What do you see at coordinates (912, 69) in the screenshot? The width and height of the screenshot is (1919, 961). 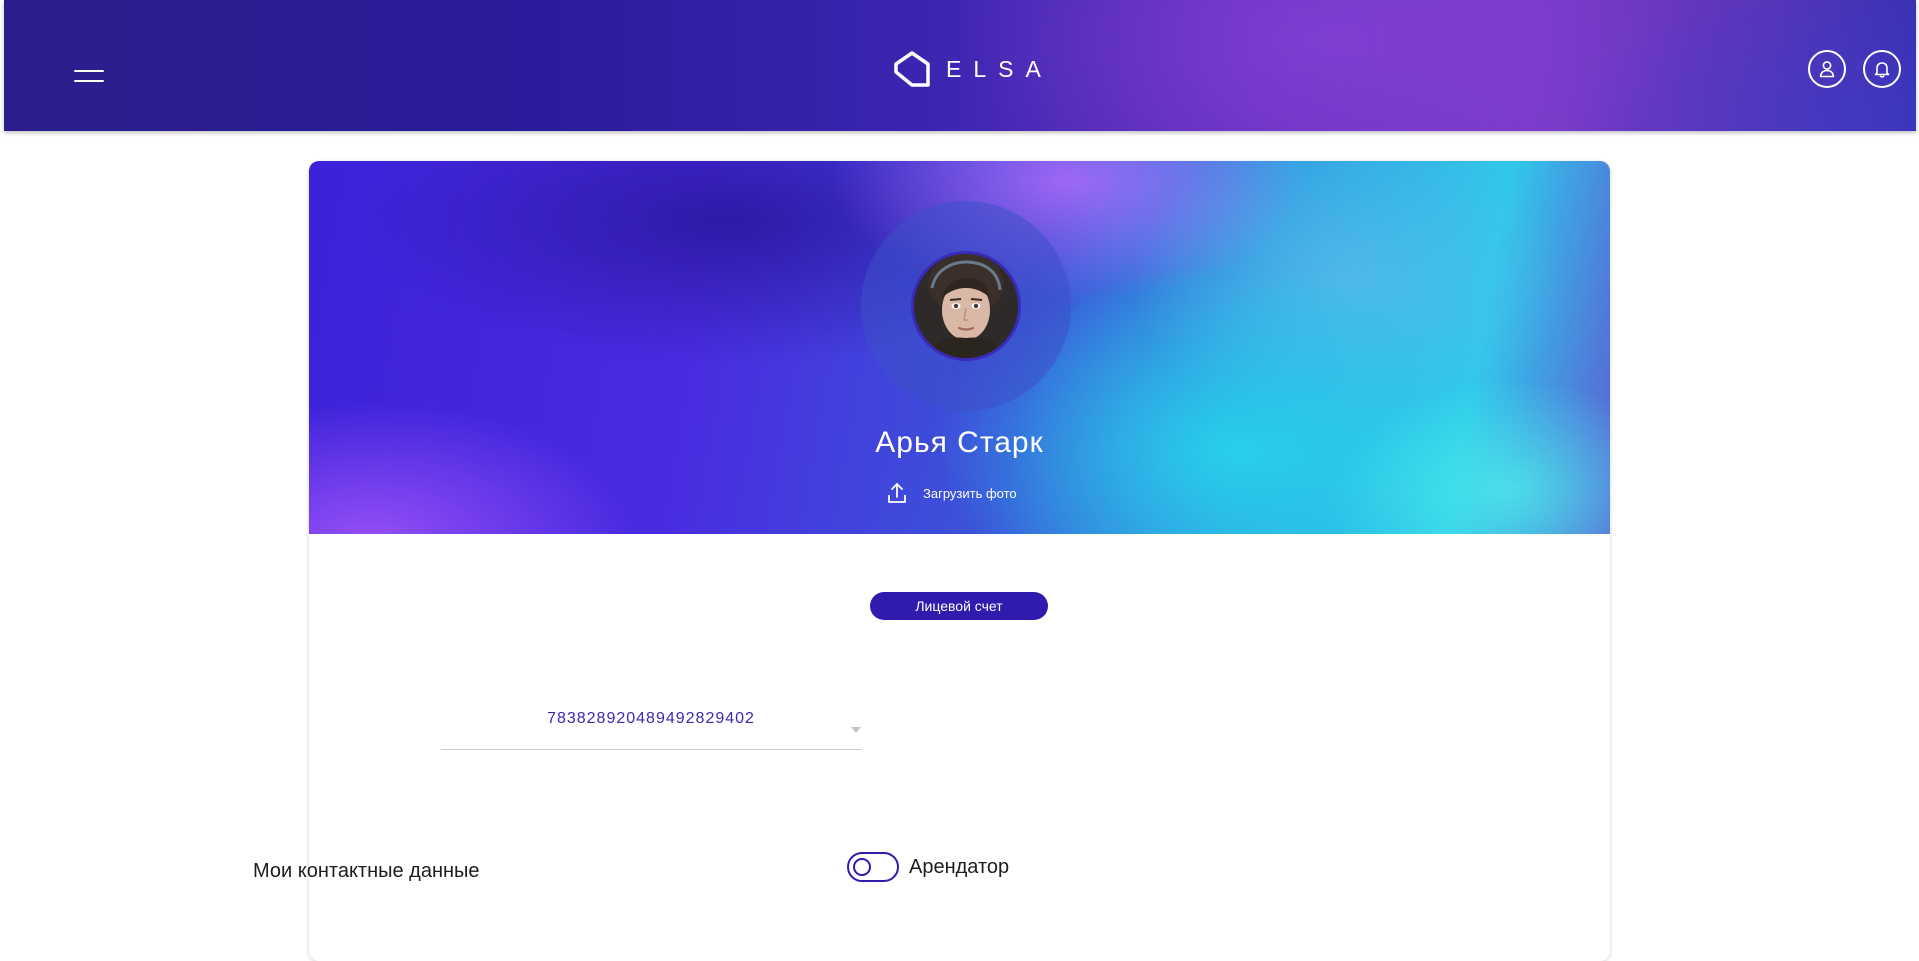 I see `house-outline-icon` at bounding box center [912, 69].